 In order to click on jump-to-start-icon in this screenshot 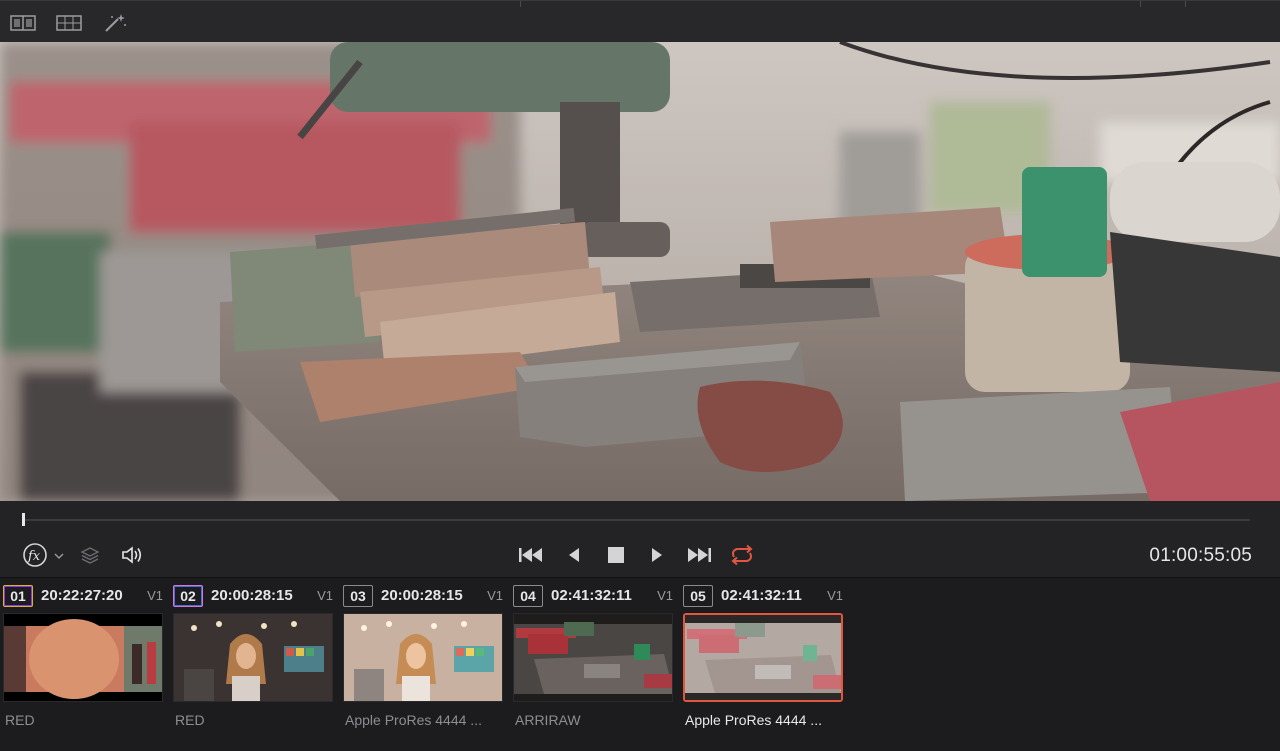, I will do `click(531, 555)`.